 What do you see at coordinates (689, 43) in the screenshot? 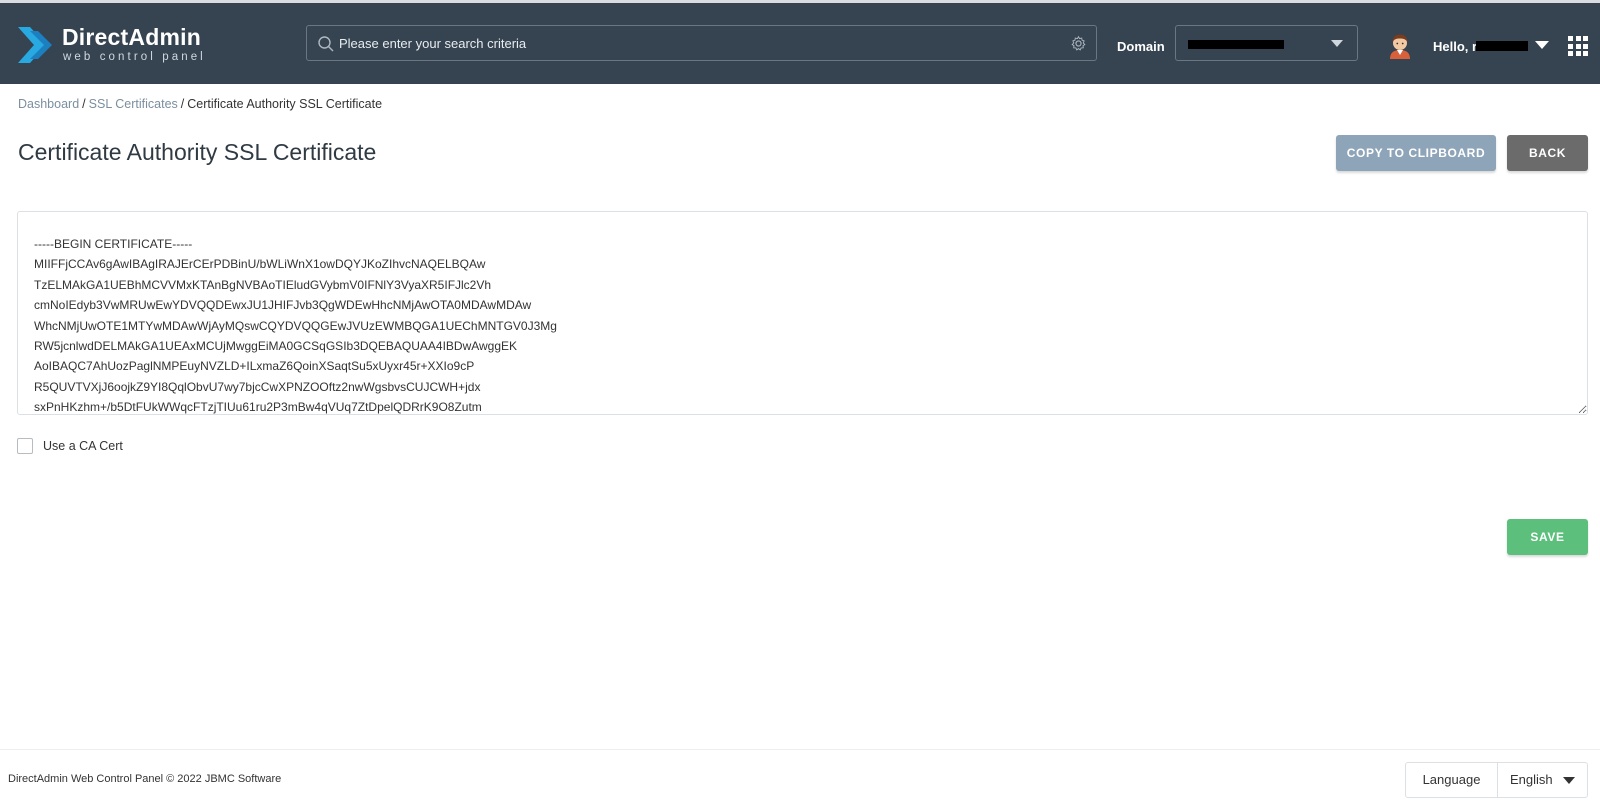
I see `search-input` at bounding box center [689, 43].